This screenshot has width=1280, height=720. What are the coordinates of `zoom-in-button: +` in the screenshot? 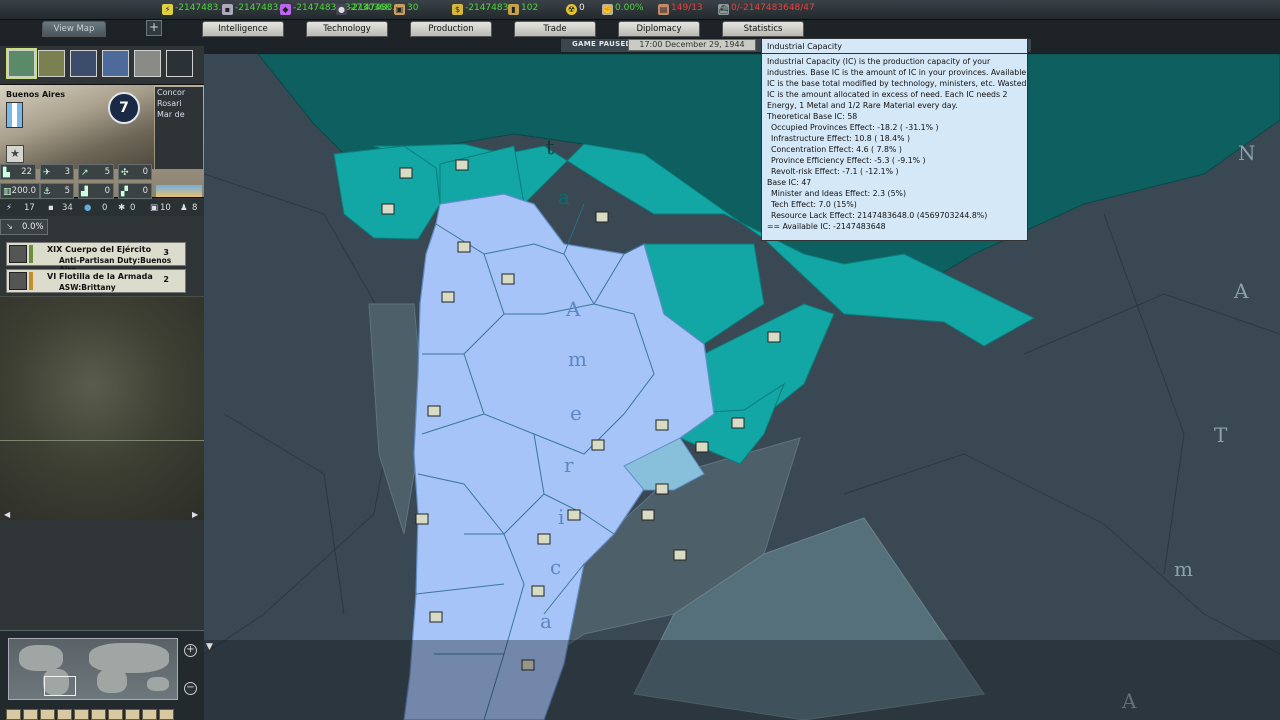 It's located at (190, 650).